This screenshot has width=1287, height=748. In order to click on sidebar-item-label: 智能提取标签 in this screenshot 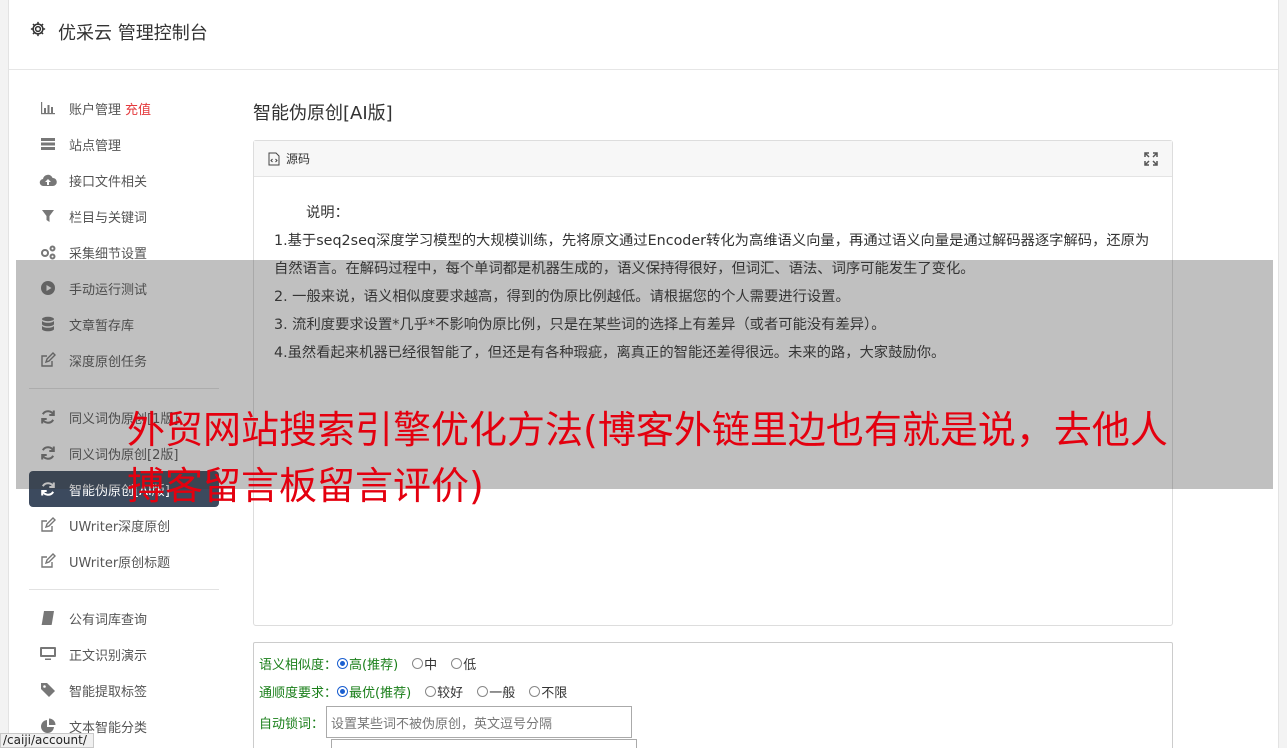, I will do `click(108, 692)`.